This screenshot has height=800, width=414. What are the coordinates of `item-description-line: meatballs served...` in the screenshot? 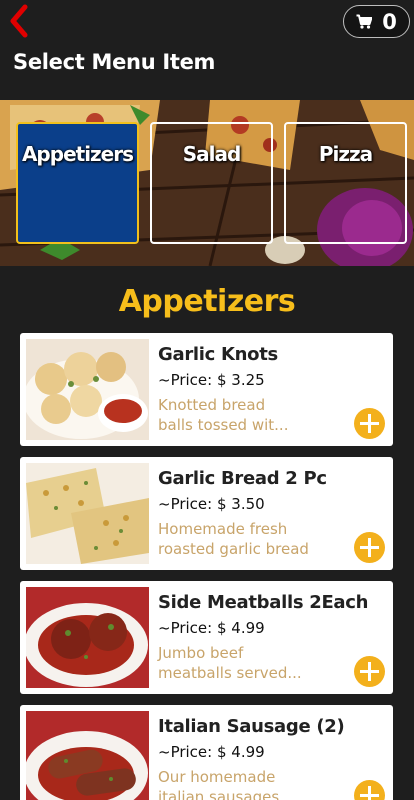 It's located at (230, 673).